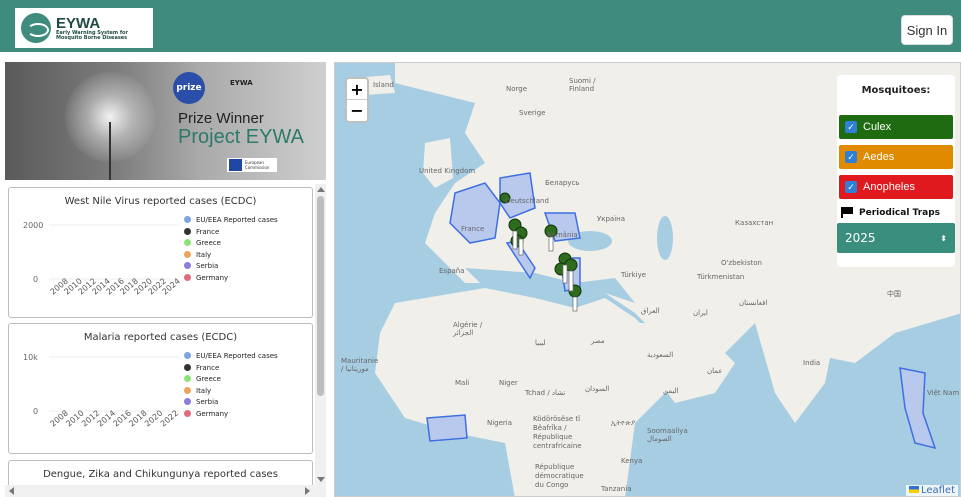 The height and width of the screenshot is (497, 961). Describe the element at coordinates (78, 23) in the screenshot. I see `logo-title: EYWA` at that location.